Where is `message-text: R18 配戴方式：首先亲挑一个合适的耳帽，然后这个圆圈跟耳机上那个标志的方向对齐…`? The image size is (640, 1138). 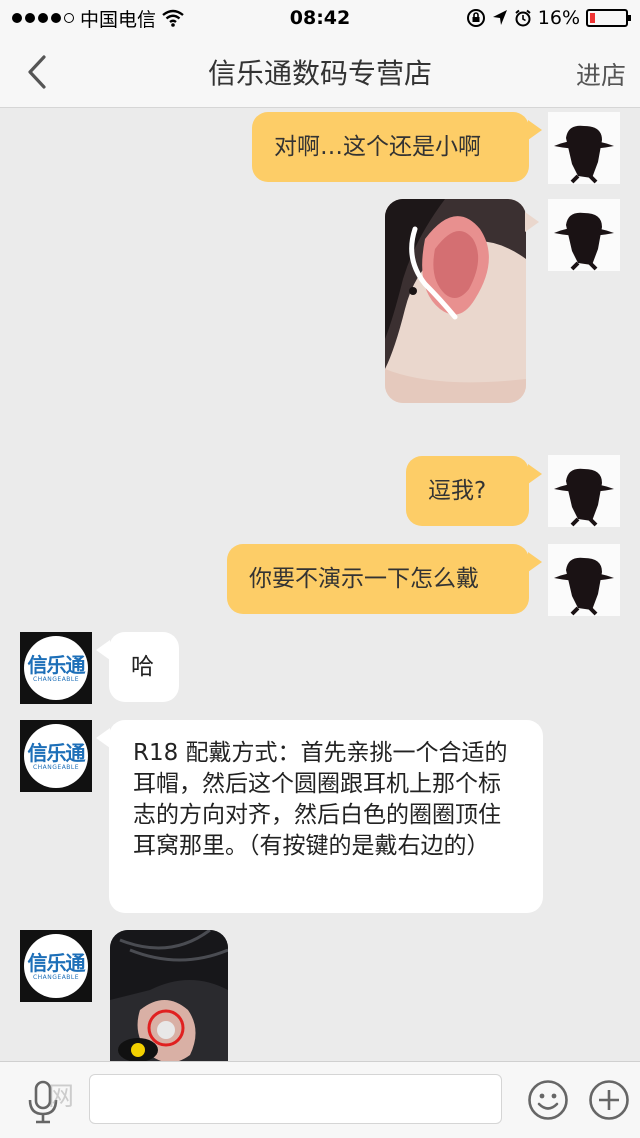
message-text: R18 配戴方式：首先亲挑一个合适的耳帽，然后这个圆圈跟耳机上那个标志的方向对齐… is located at coordinates (320, 799).